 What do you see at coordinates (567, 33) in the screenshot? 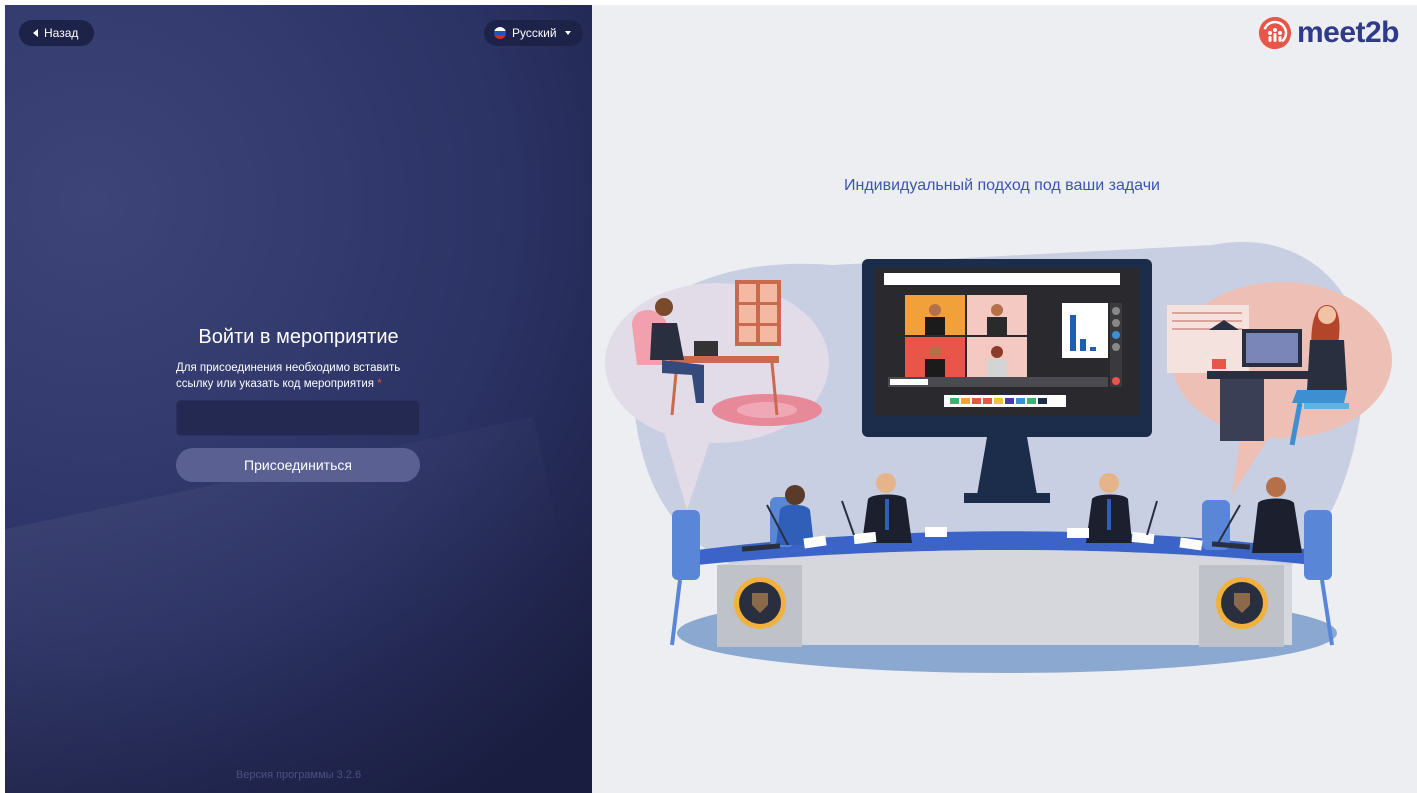
I see `chevron-down-icon` at bounding box center [567, 33].